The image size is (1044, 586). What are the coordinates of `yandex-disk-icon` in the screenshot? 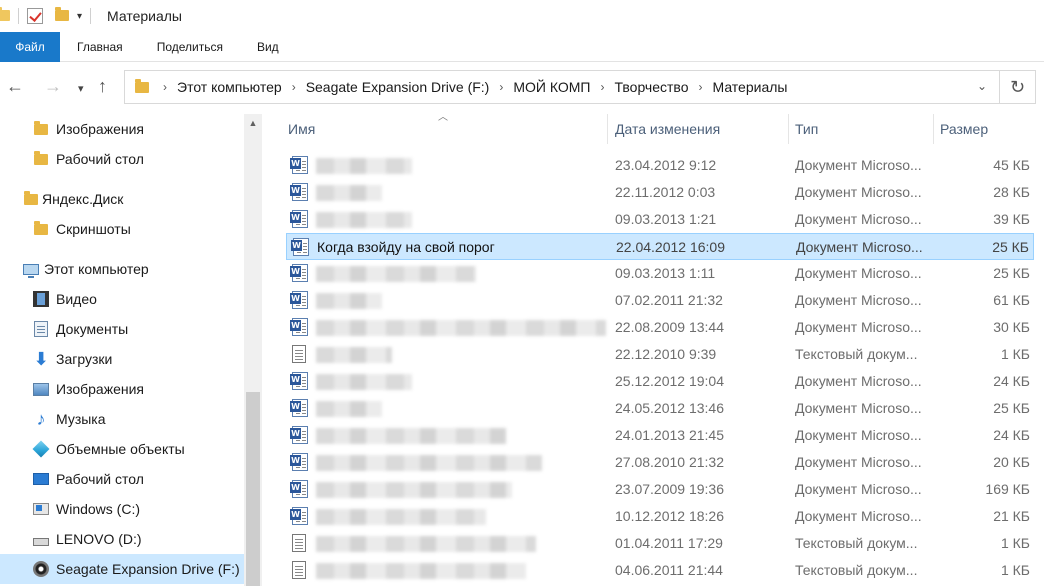 It's located at (31, 199).